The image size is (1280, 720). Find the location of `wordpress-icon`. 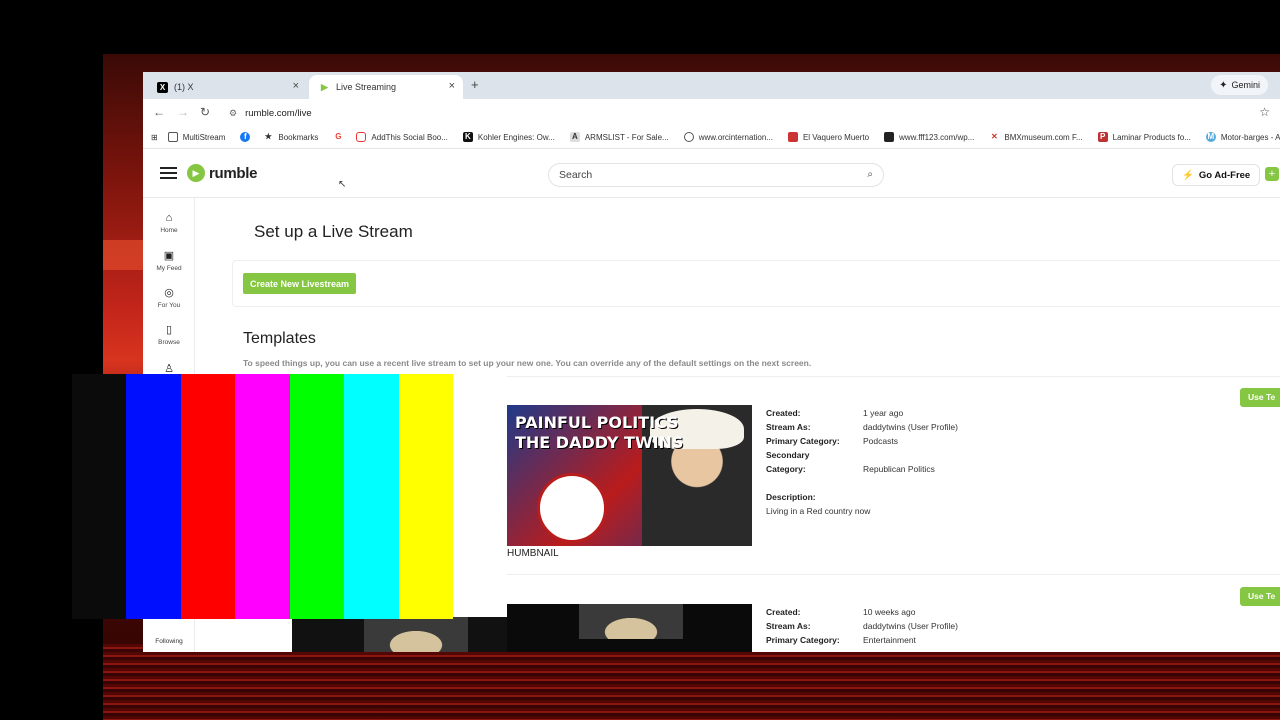

wordpress-icon is located at coordinates (889, 137).